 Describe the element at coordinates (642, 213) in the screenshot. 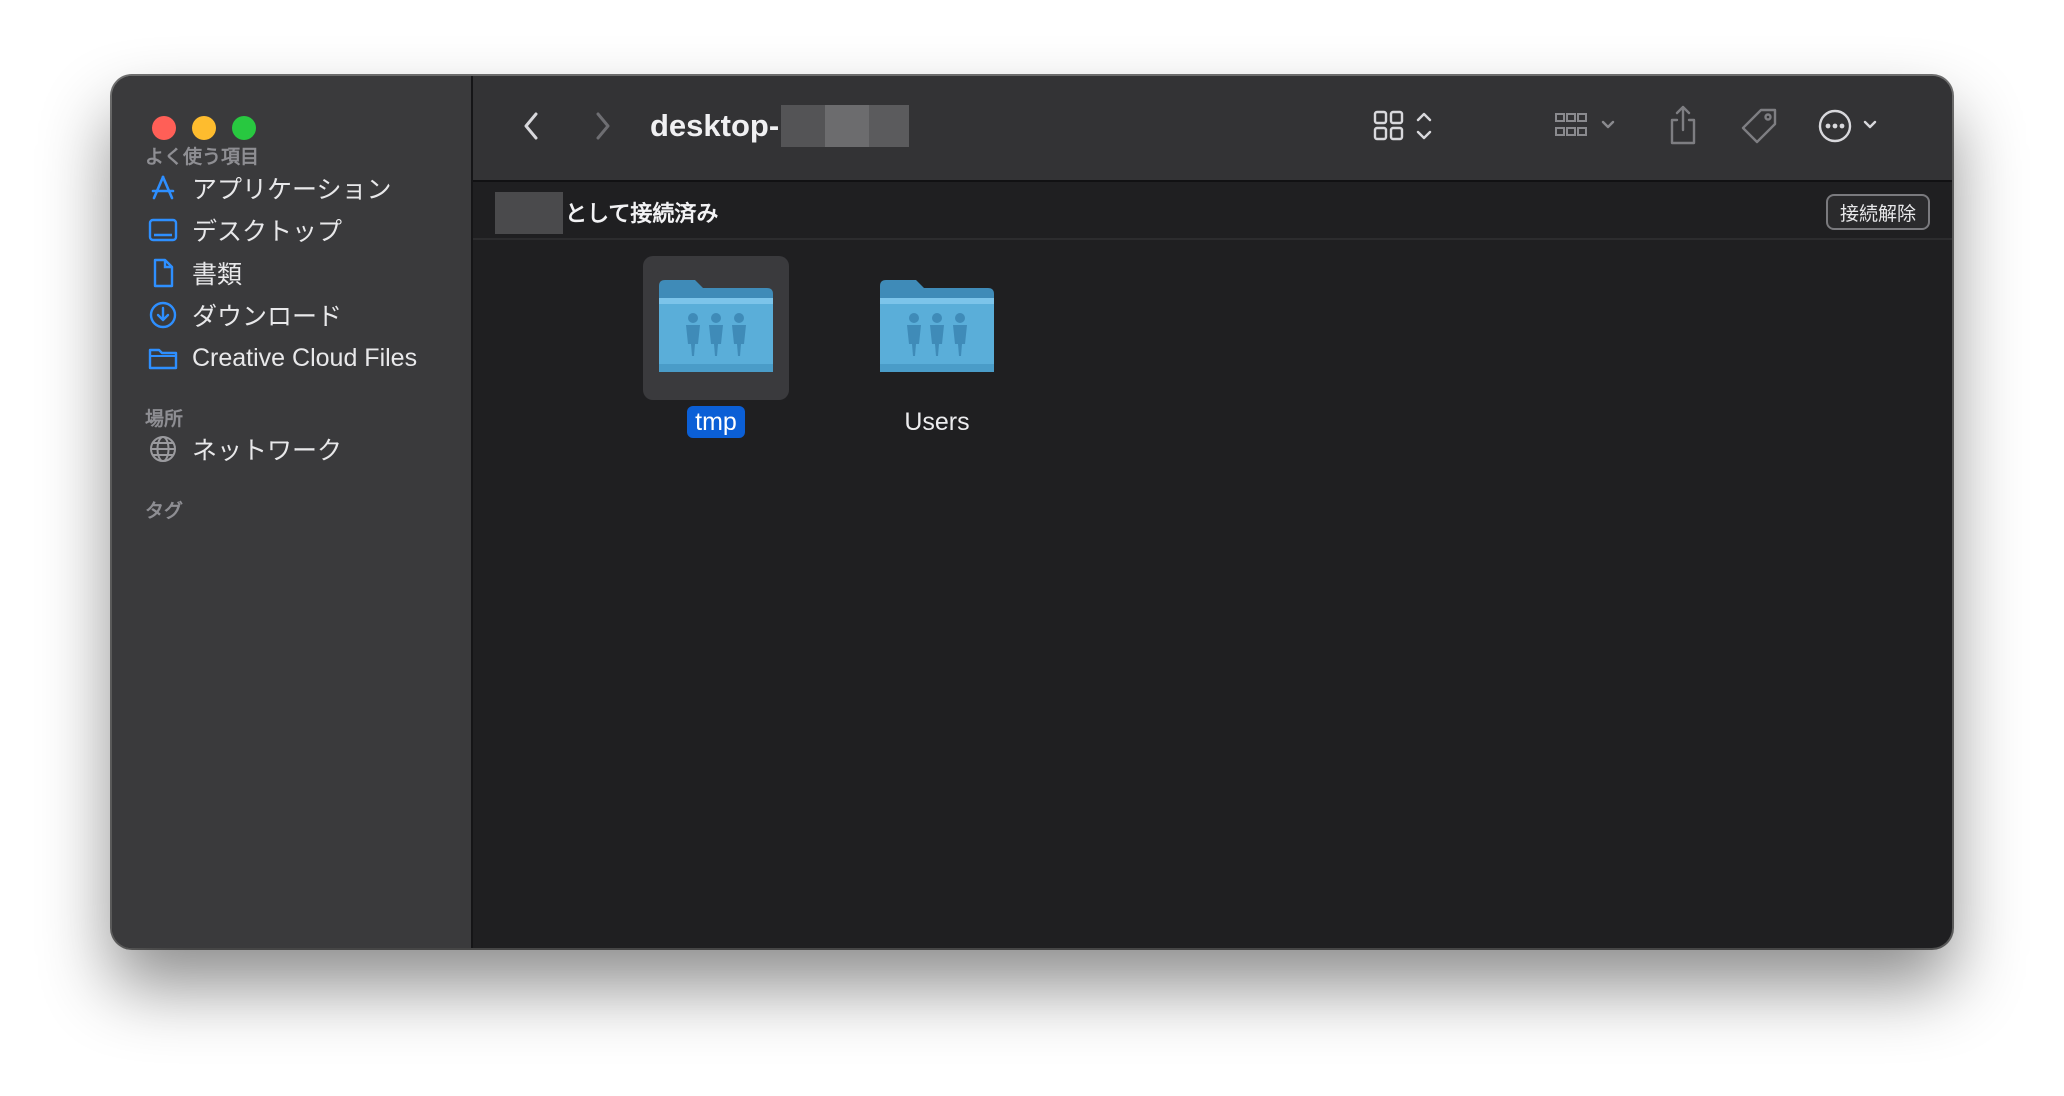

I see `connection-status: として接続済み` at that location.